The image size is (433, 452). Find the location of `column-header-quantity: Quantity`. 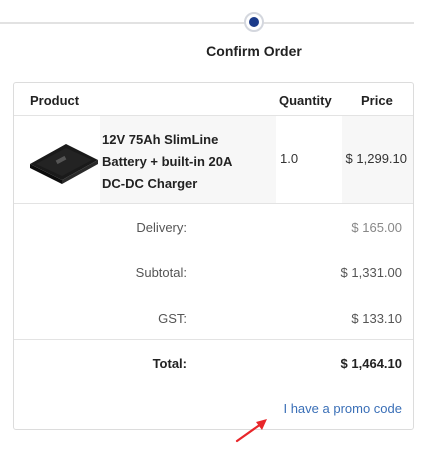

column-header-quantity: Quantity is located at coordinates (305, 100).